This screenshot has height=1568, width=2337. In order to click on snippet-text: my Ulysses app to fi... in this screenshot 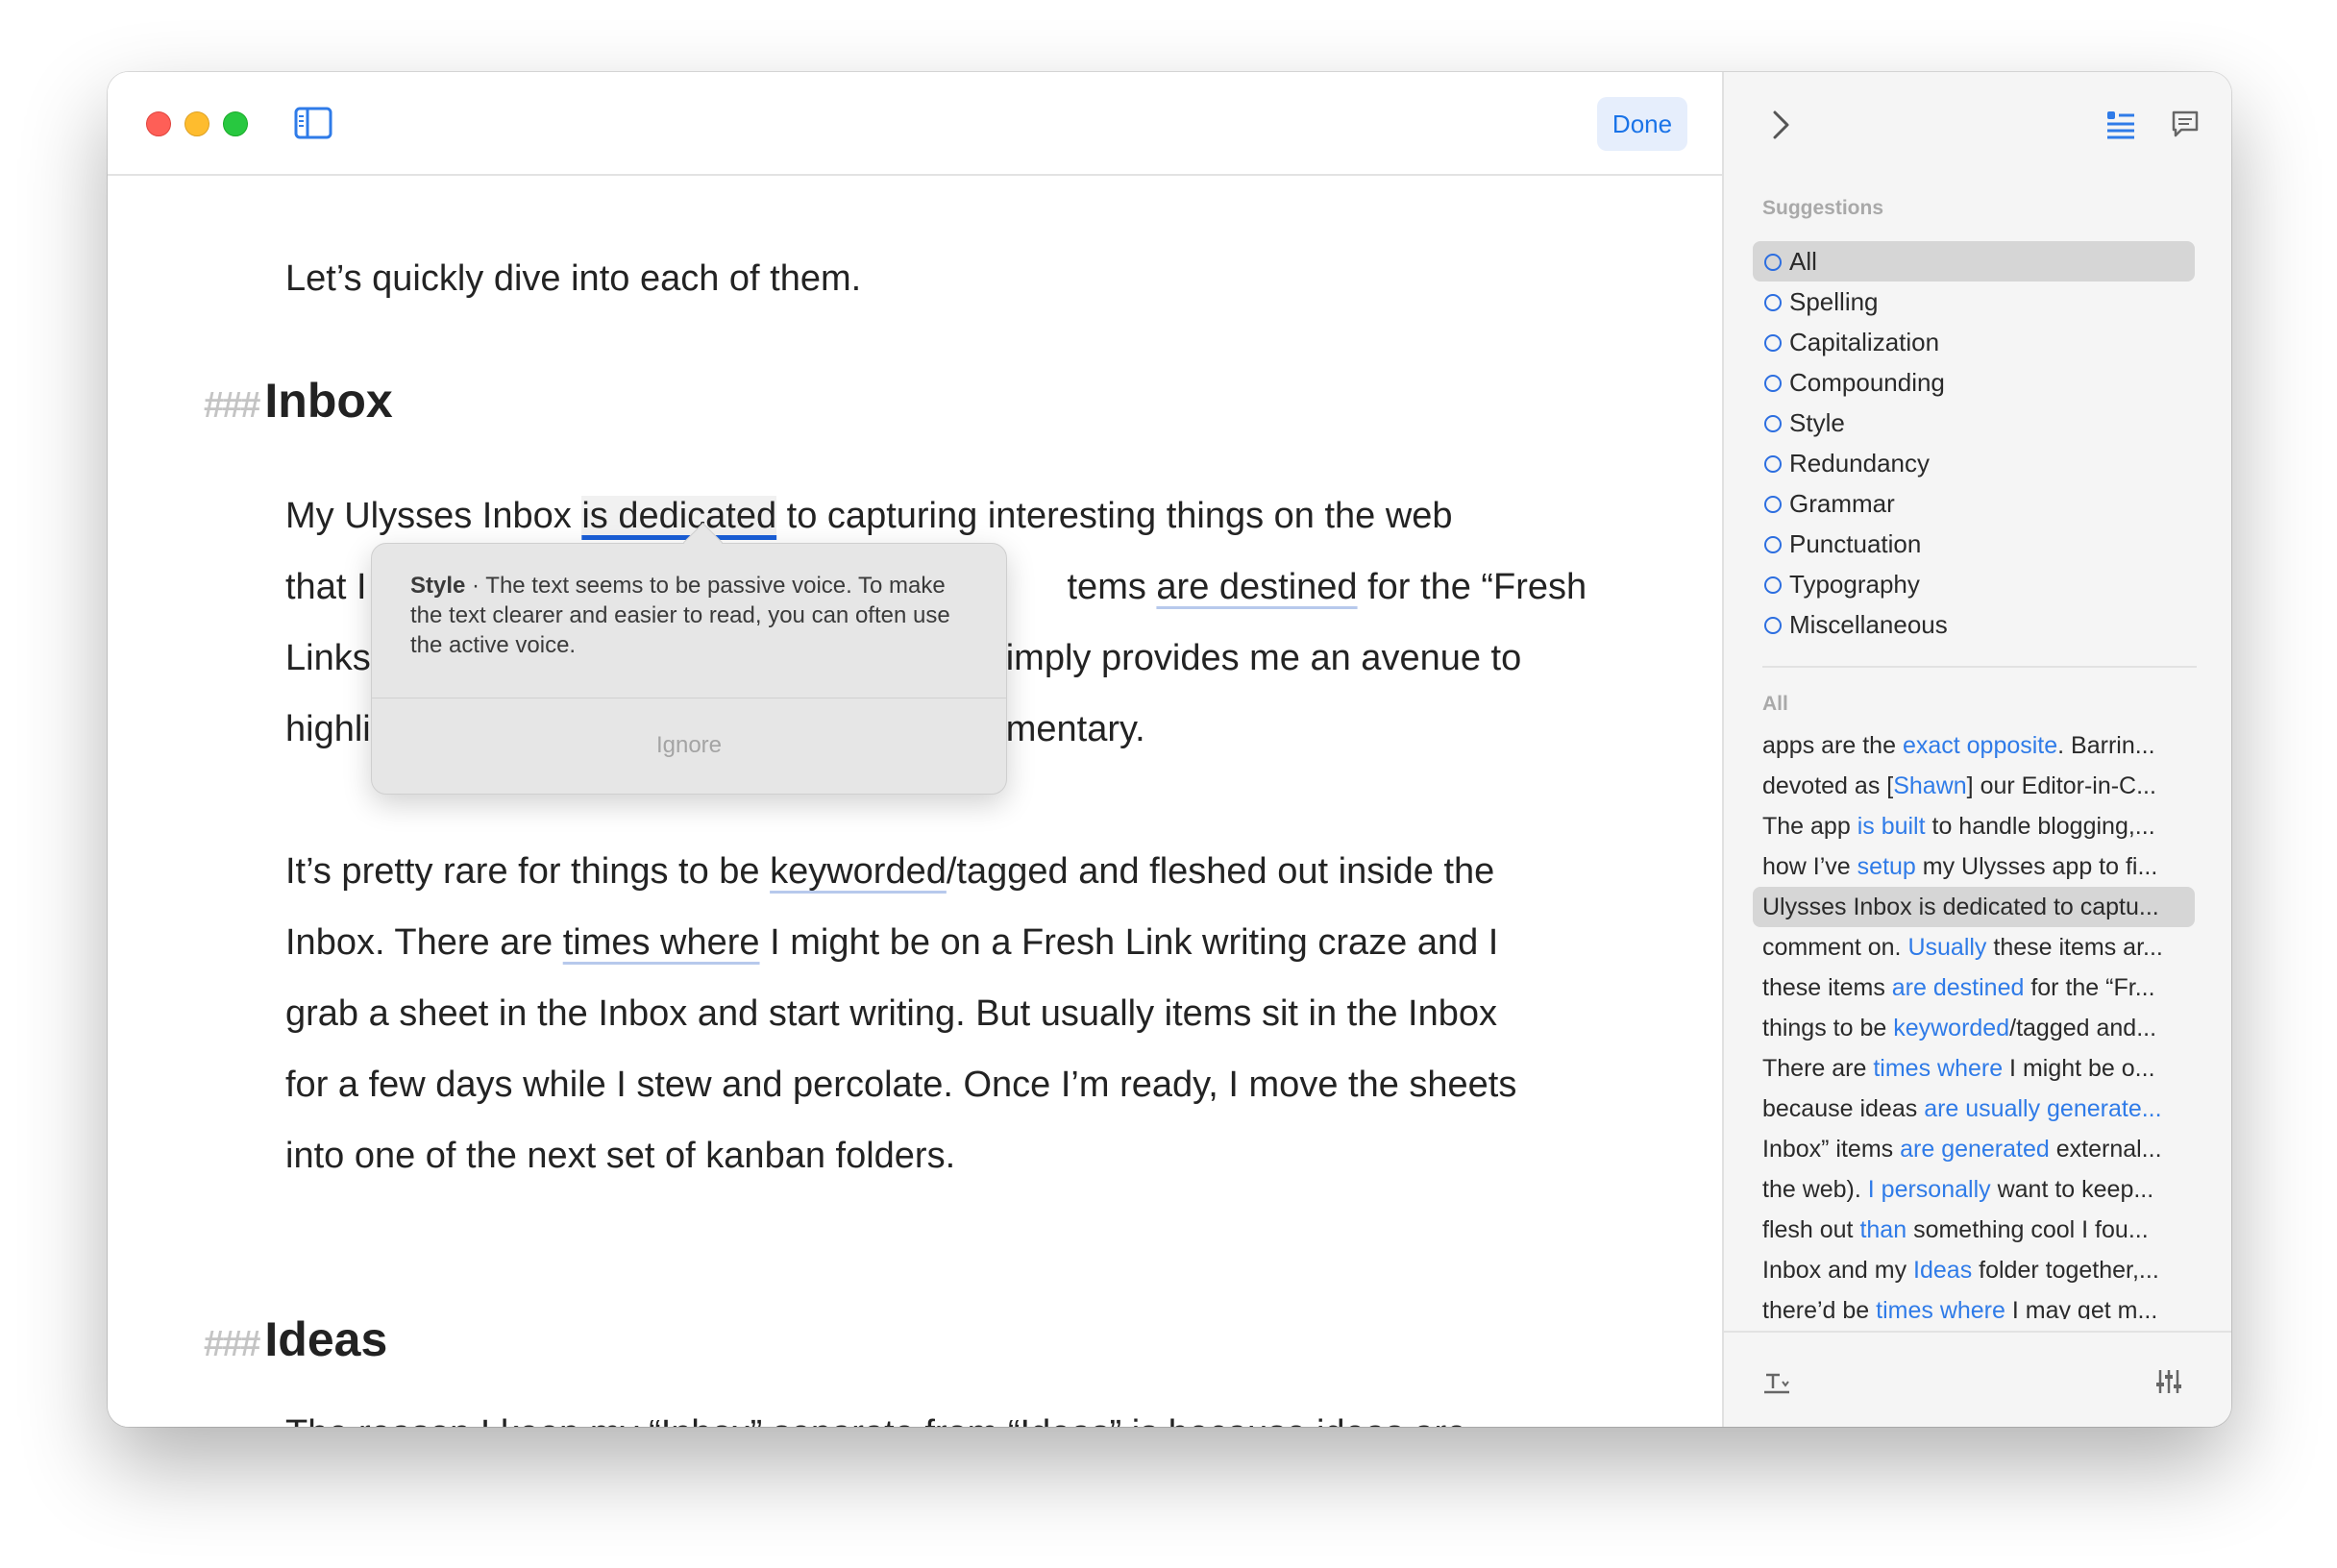, I will do `click(2037, 866)`.